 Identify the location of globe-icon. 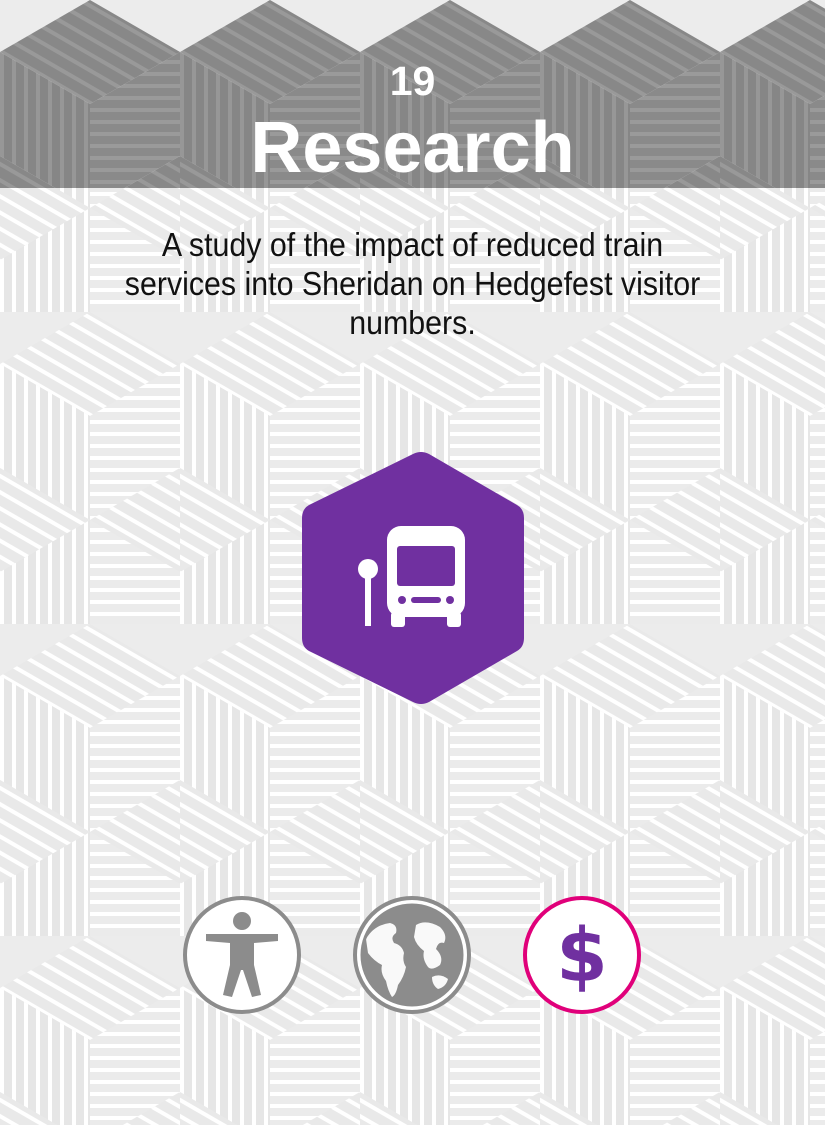
(412, 955).